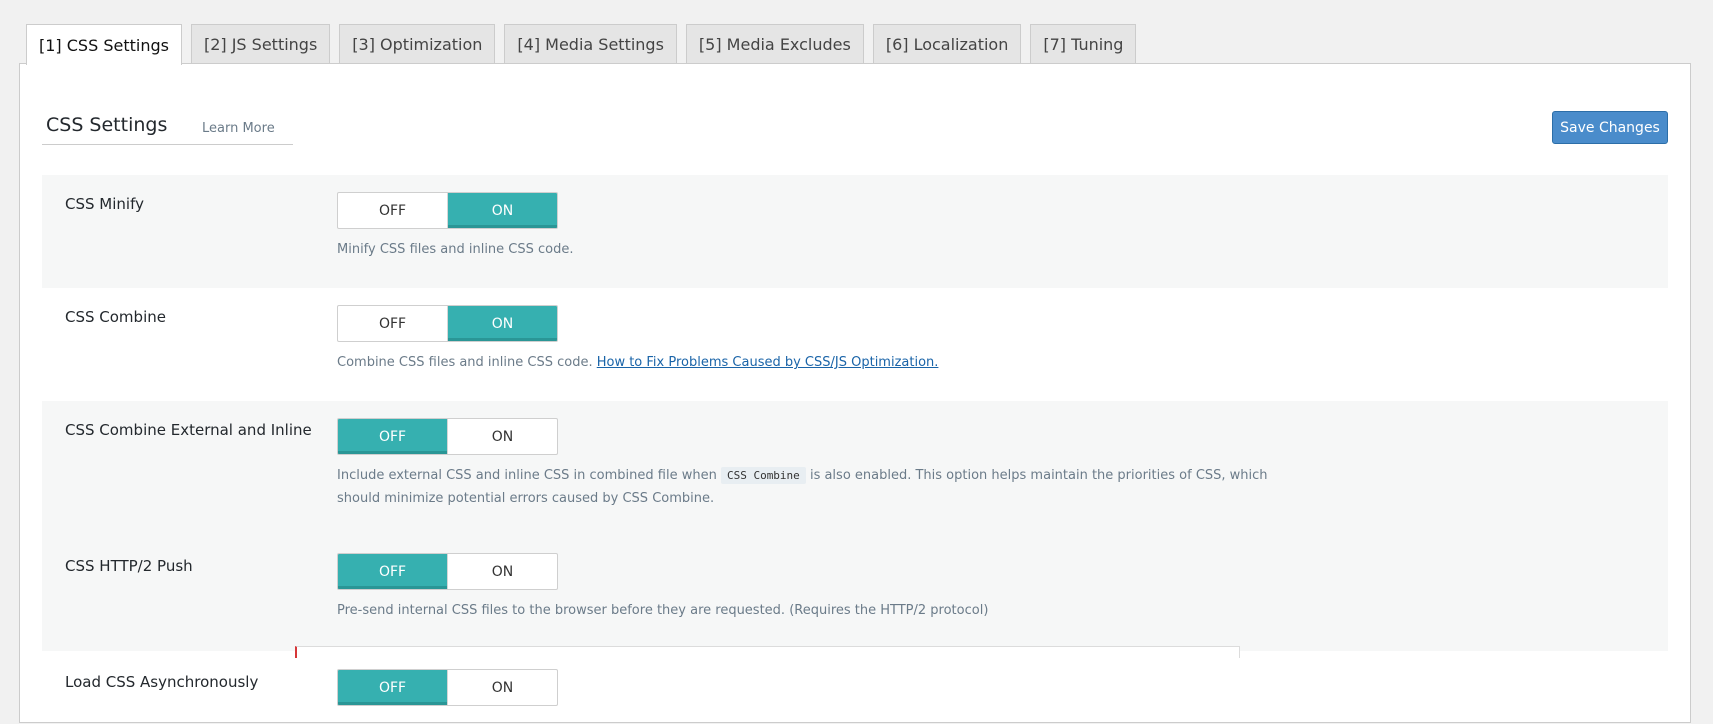  I want to click on css-combine-toggle: OFF ON, so click(447, 323).